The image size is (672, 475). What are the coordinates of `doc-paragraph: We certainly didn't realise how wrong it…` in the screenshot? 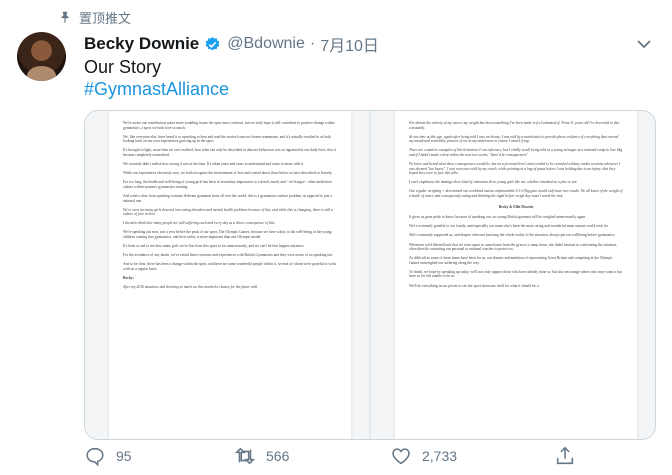 It's located at (214, 164).